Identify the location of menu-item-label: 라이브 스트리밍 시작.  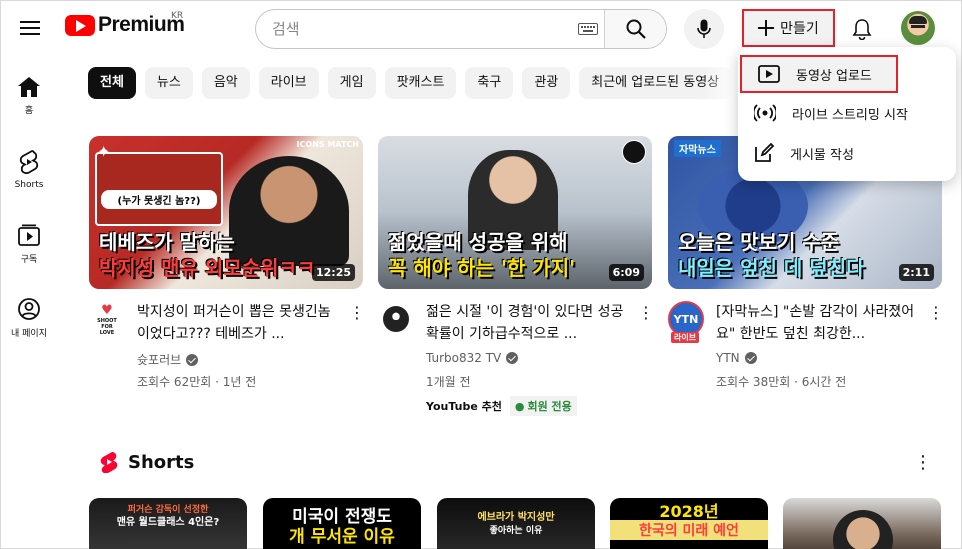
(850, 115).